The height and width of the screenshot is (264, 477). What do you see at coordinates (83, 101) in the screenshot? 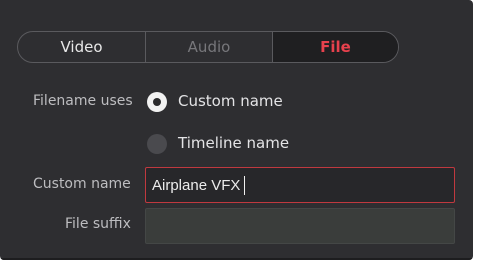
I see `filename-uses-label: Filename uses` at bounding box center [83, 101].